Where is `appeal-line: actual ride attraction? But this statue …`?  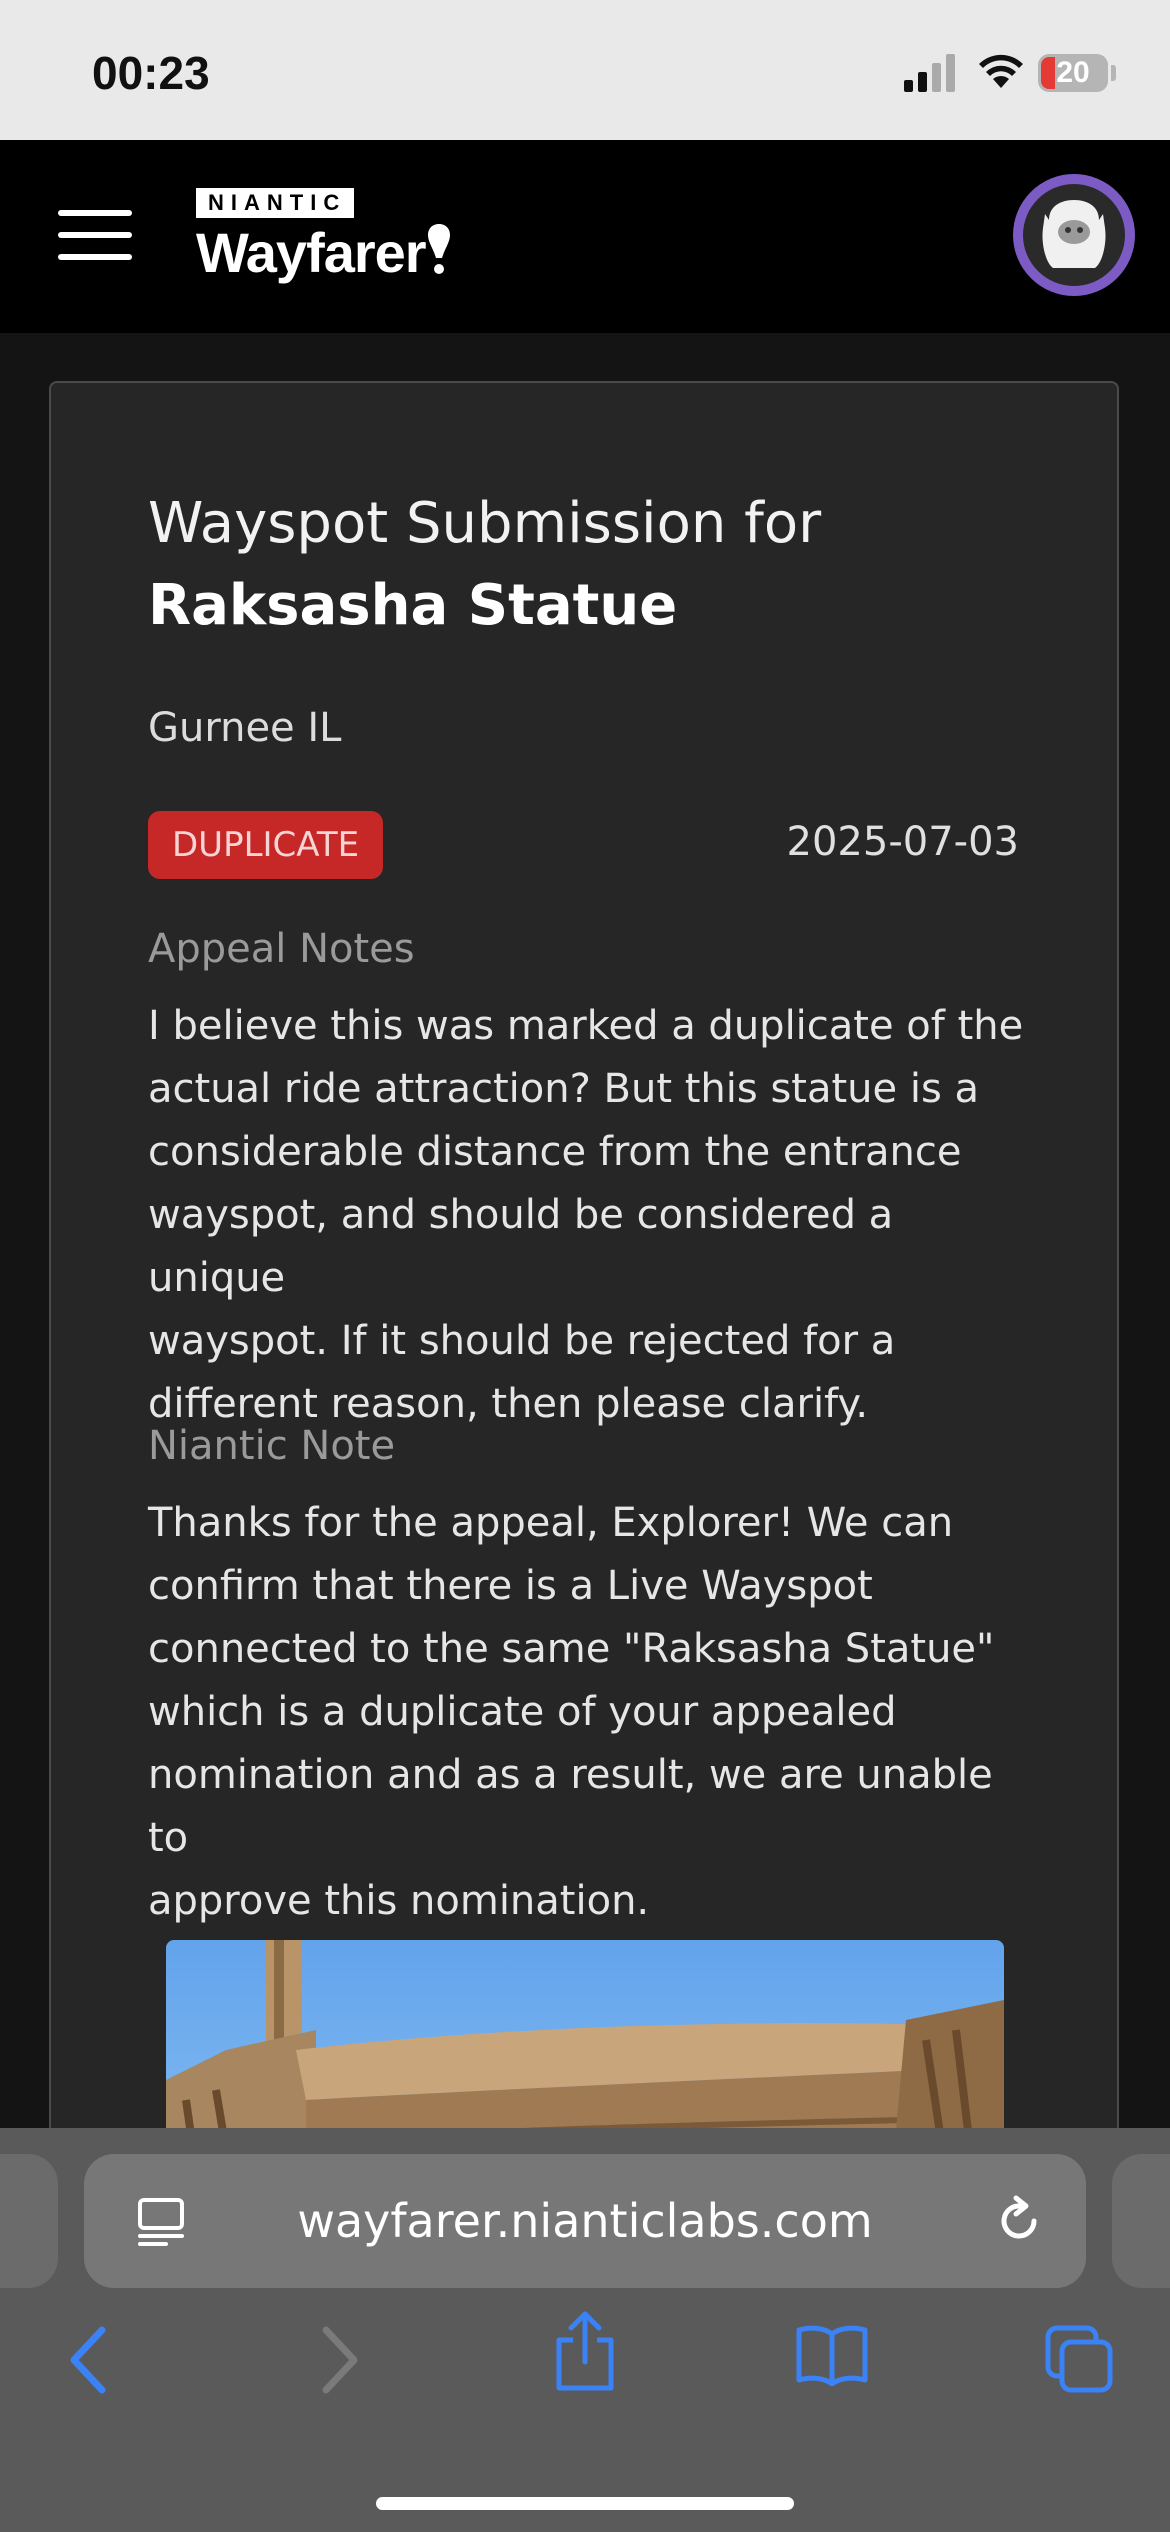 appeal-line: actual ride attraction? But this statue … is located at coordinates (564, 1089).